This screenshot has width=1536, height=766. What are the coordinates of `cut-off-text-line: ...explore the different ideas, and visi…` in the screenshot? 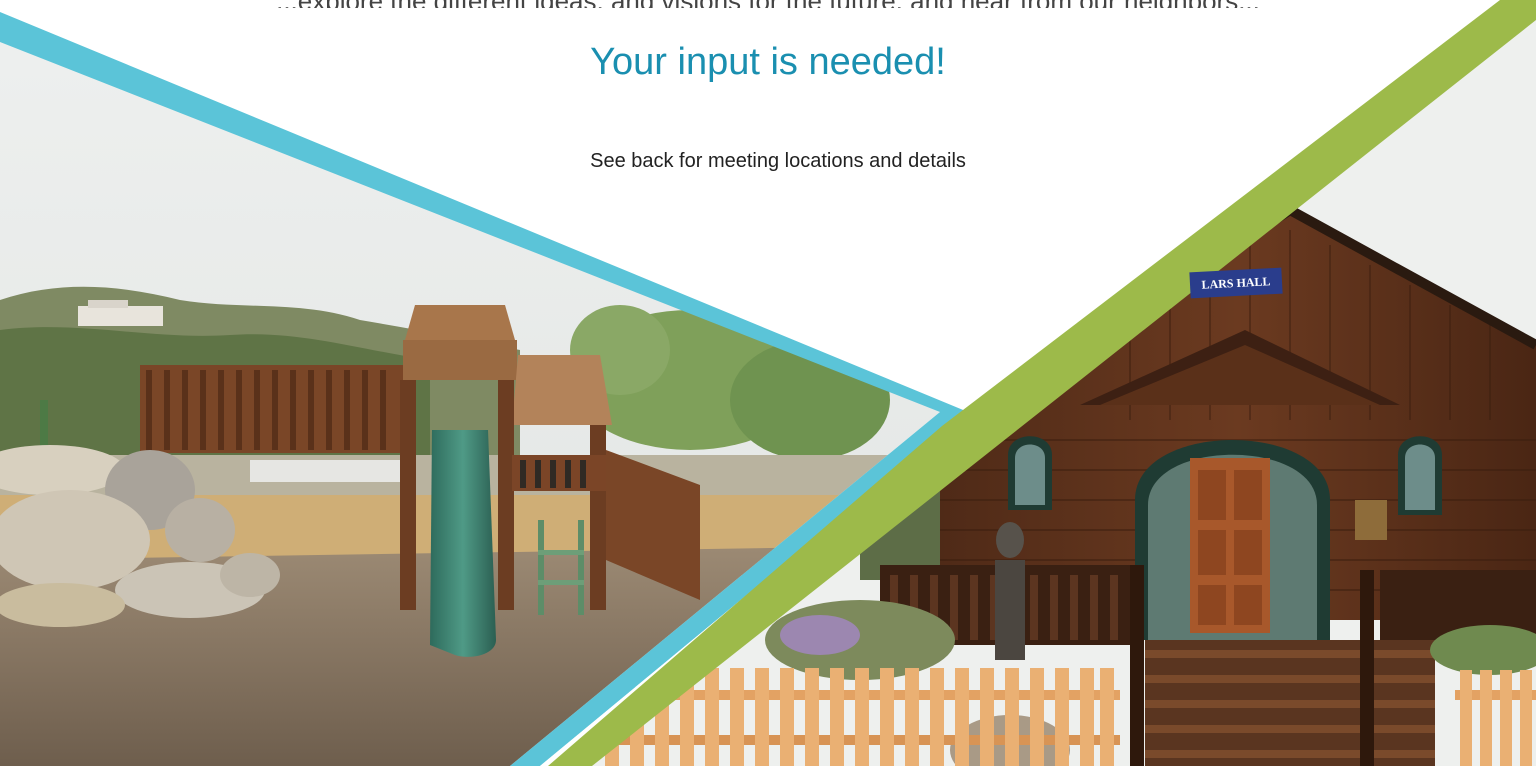 It's located at (768, 4).